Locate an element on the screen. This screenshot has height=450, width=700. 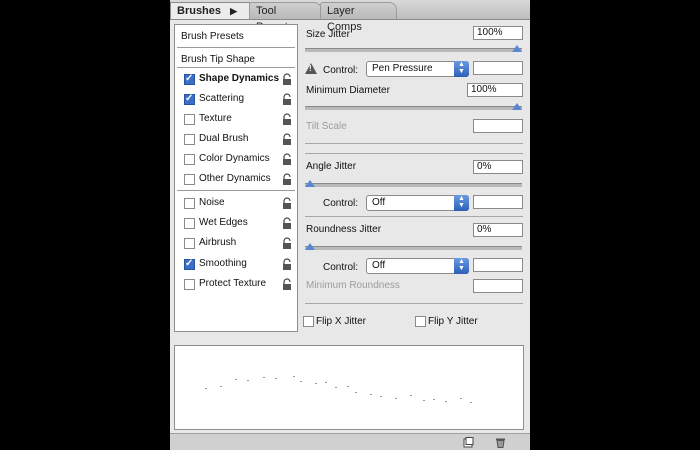
tab-layer-comps: Layer Comps is located at coordinates (358, 17).